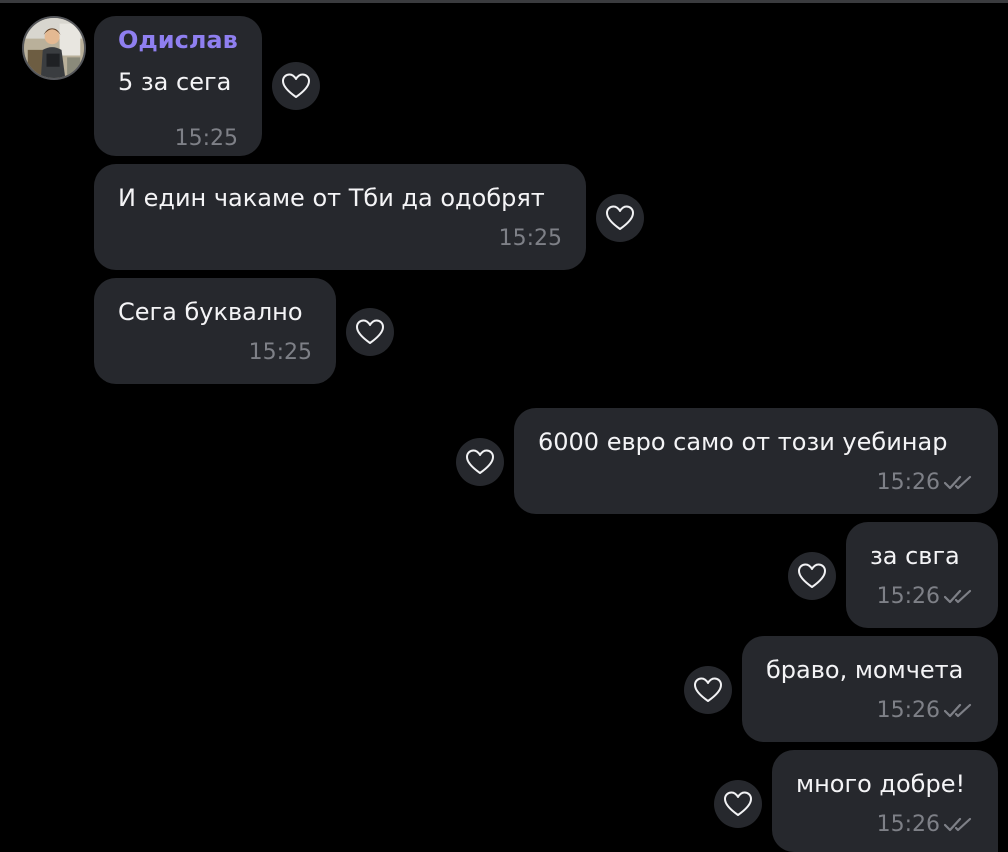  I want to click on message-text: 6000 евро само от този уебинар, so click(743, 442).